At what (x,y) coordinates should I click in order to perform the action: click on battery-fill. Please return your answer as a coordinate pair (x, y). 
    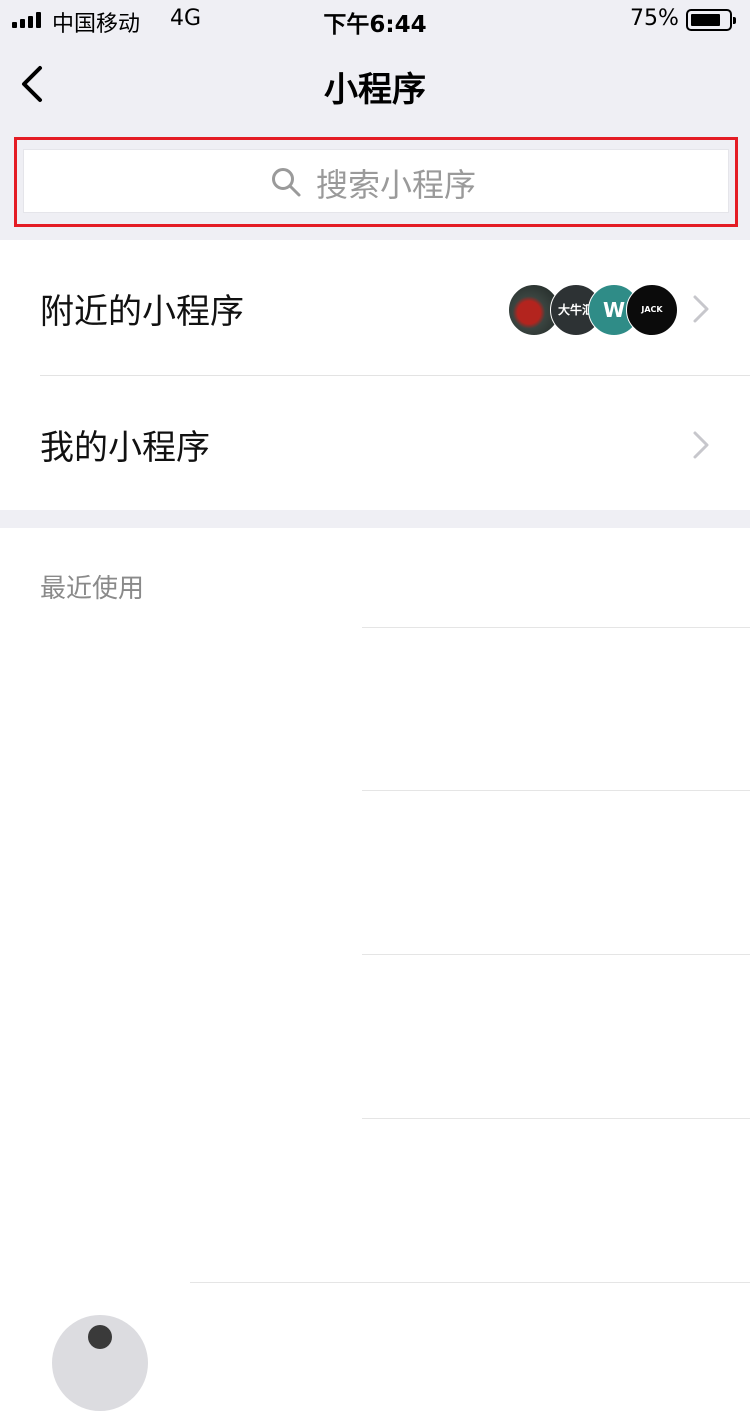
    Looking at the image, I should click on (705, 20).